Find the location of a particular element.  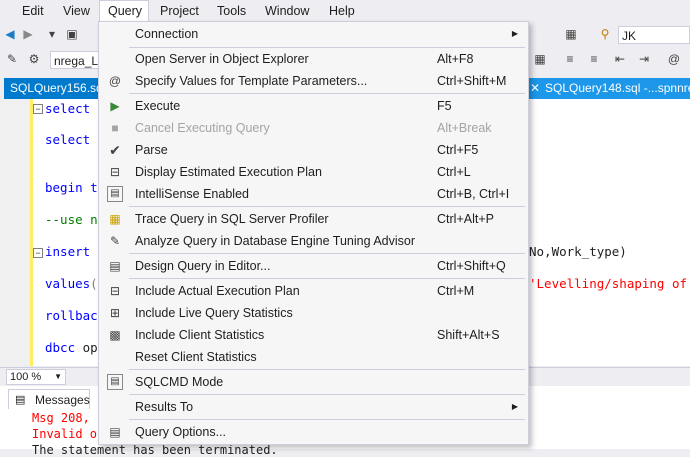

results-to-grid-icon: ▦ is located at coordinates (540, 59).